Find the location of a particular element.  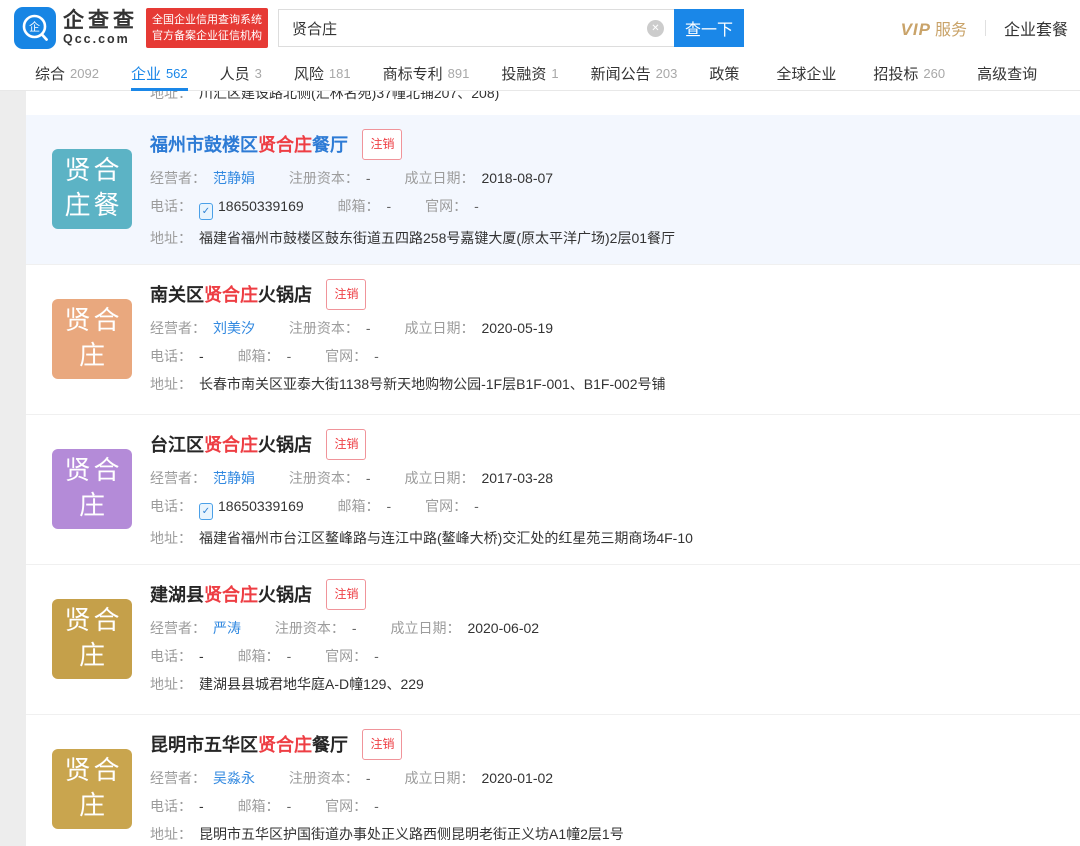

tab-all: 综合 2092 is located at coordinates (67, 73).